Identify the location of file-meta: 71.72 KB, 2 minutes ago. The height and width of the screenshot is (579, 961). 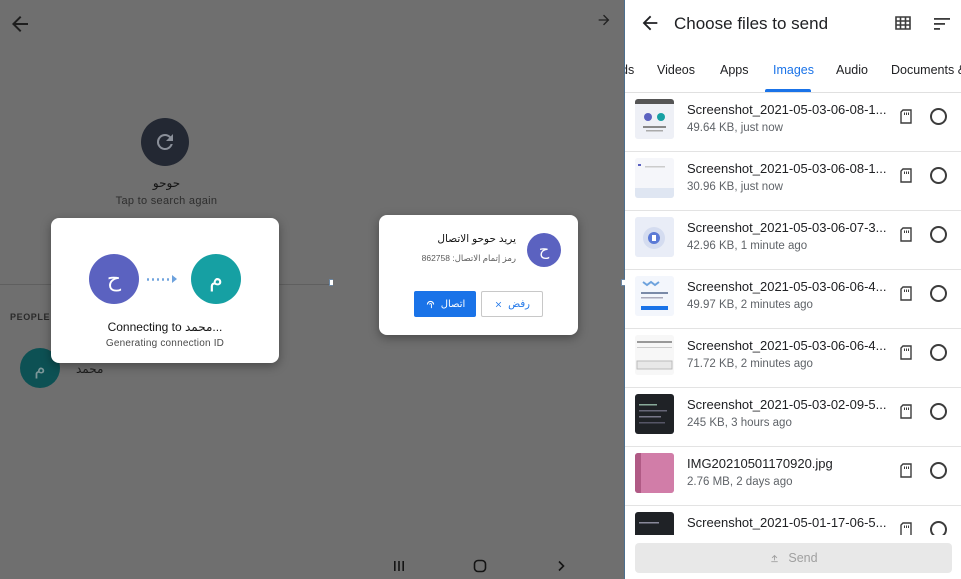
(750, 364).